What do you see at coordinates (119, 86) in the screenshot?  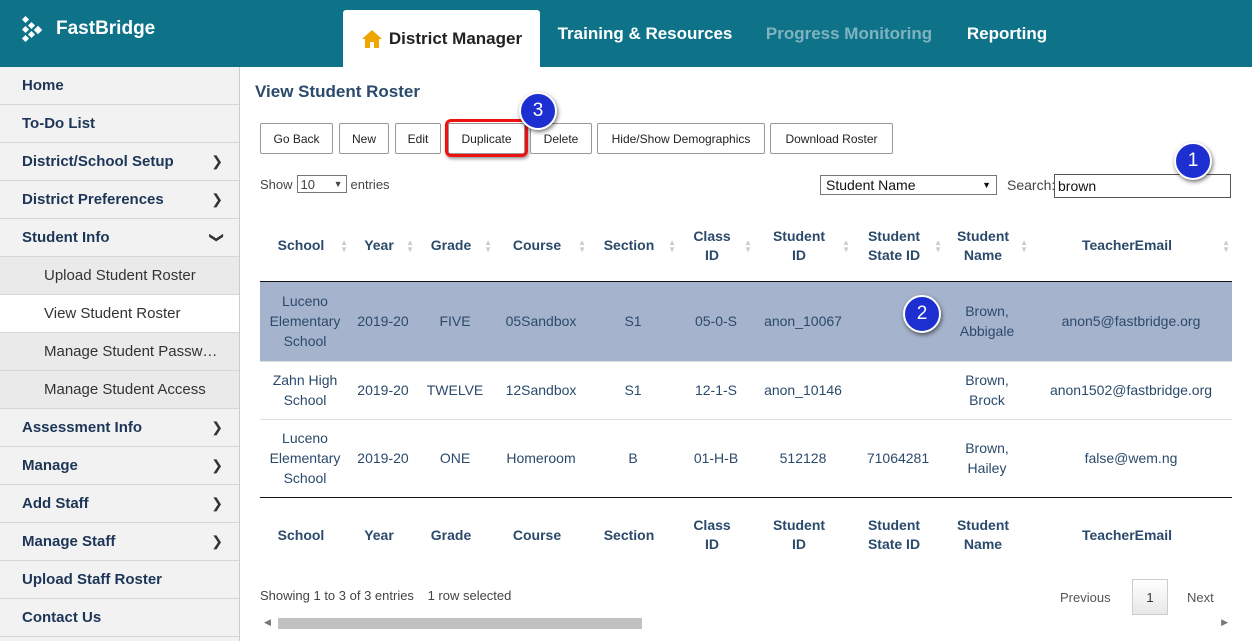 I see `sidebar-item-home: Home` at bounding box center [119, 86].